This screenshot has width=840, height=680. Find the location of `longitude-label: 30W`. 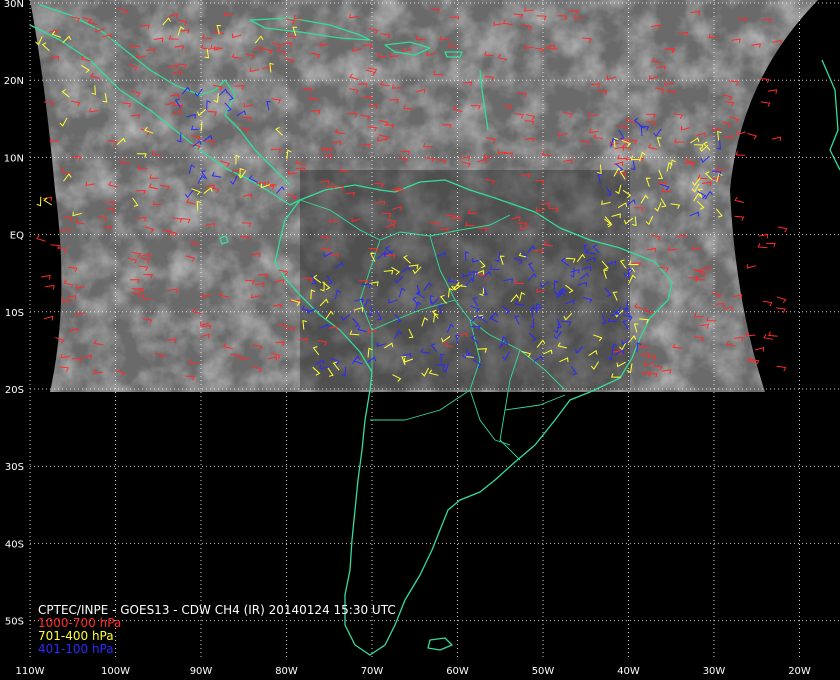

longitude-label: 30W is located at coordinates (714, 671).